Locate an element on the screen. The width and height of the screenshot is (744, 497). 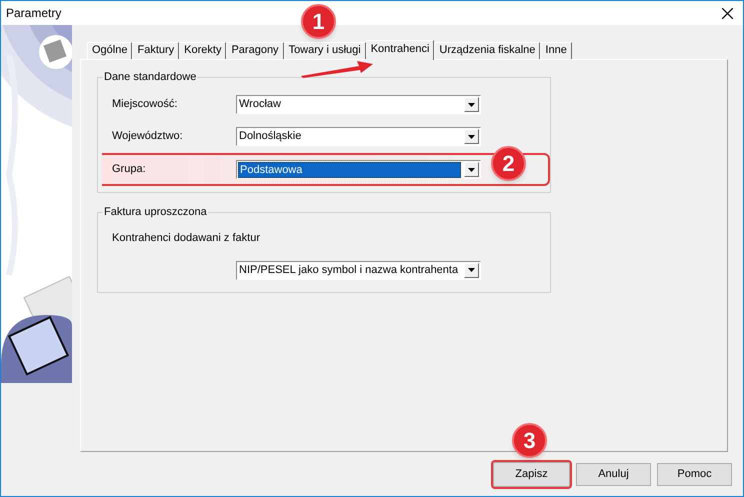
tab: Ogólne is located at coordinates (109, 50).